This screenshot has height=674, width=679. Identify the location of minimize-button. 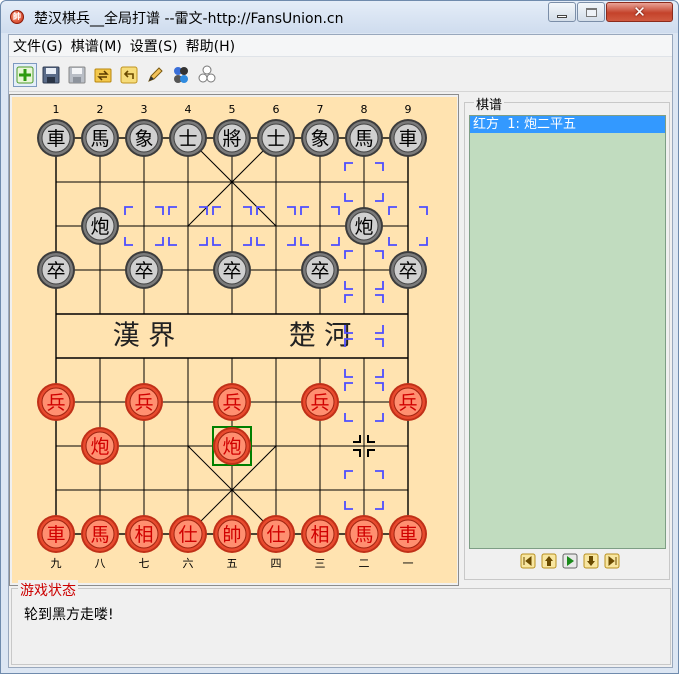
(562, 12).